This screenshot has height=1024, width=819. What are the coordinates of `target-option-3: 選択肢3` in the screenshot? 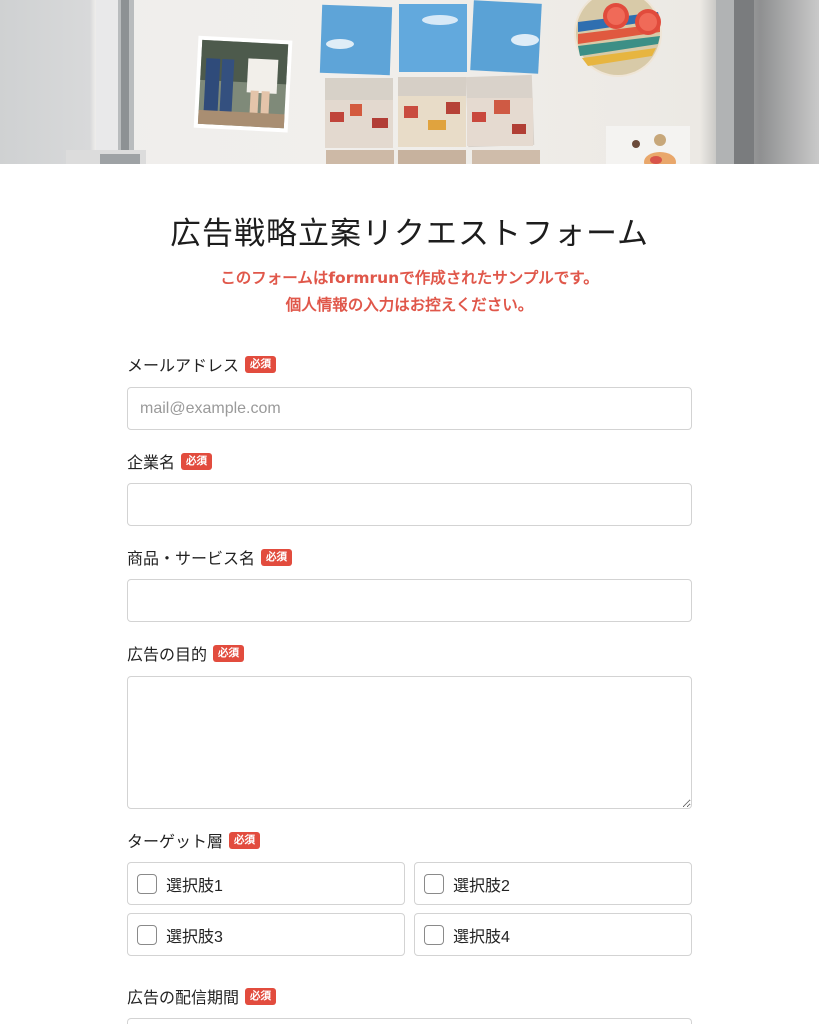 It's located at (266, 934).